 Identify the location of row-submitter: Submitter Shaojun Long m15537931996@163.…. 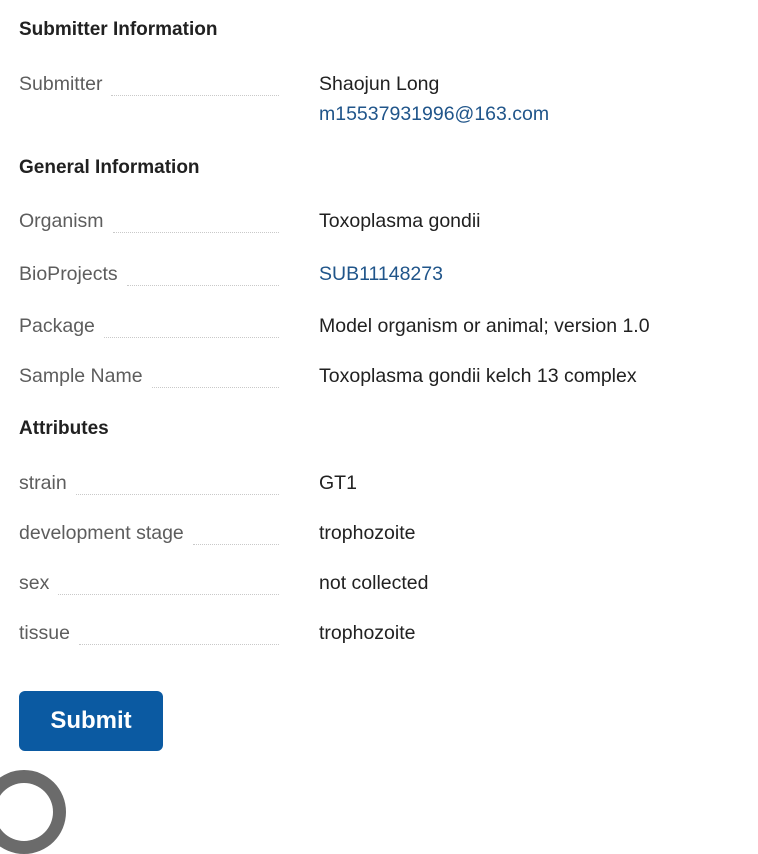
(379, 98).